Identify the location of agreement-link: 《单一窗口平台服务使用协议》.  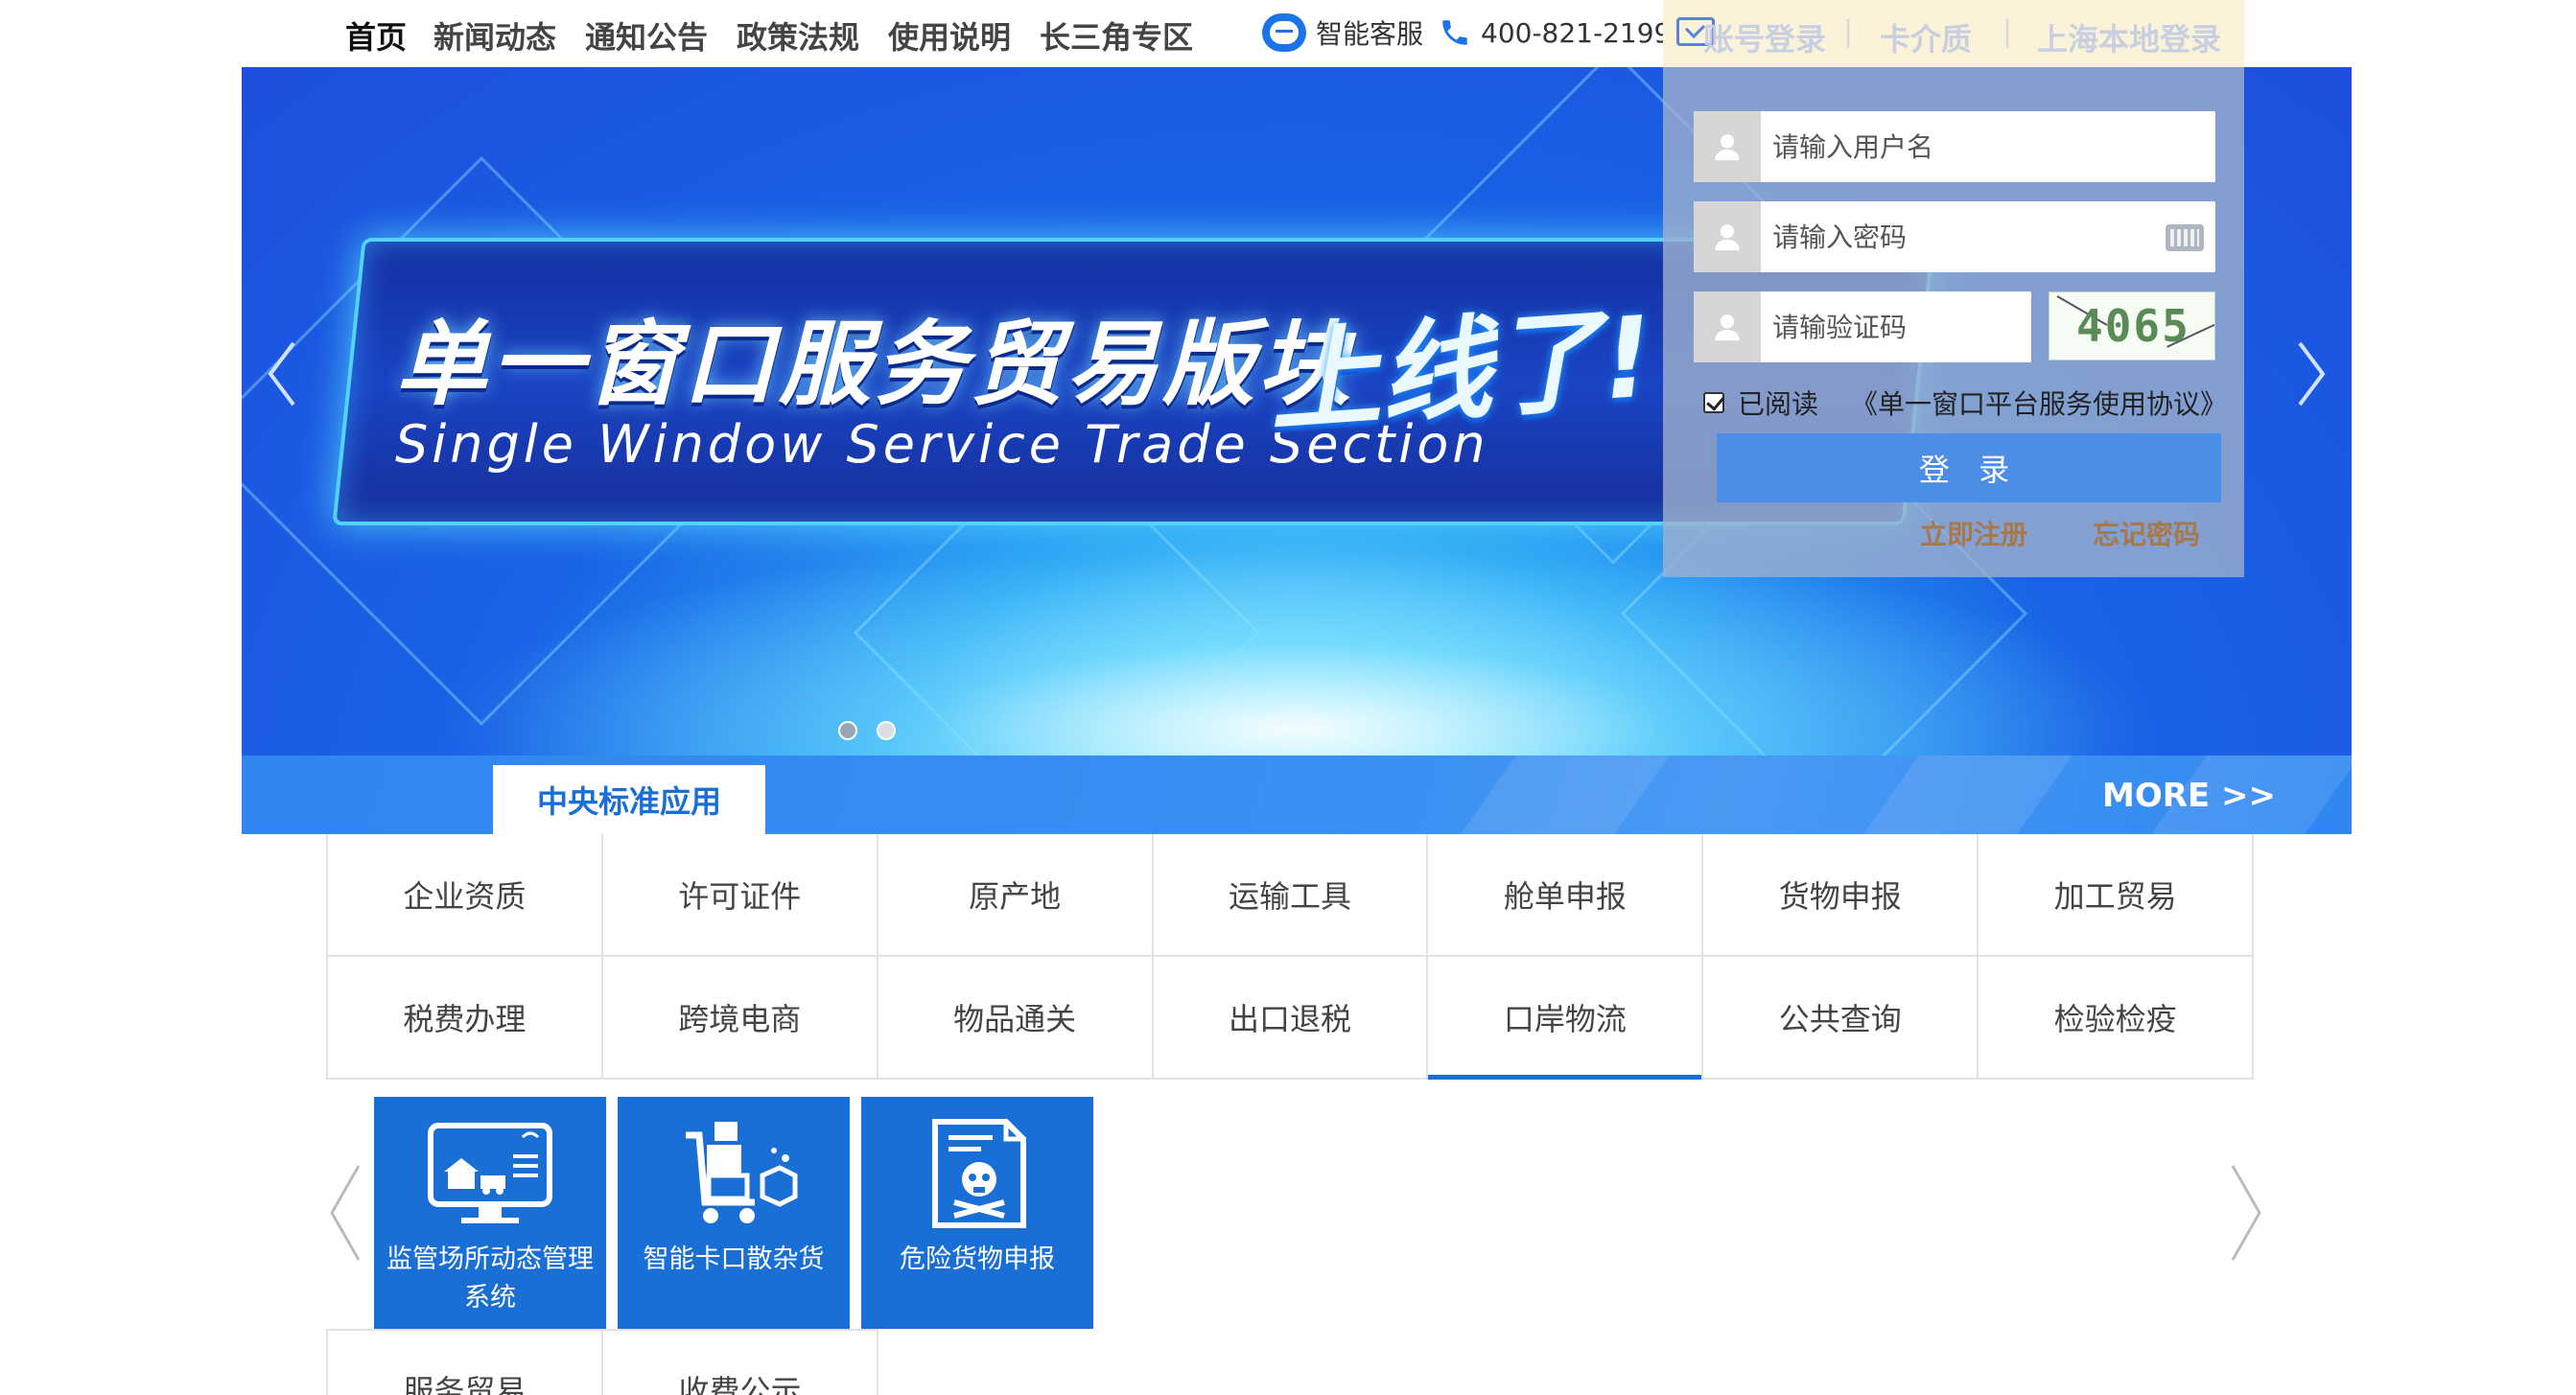
(2039, 403).